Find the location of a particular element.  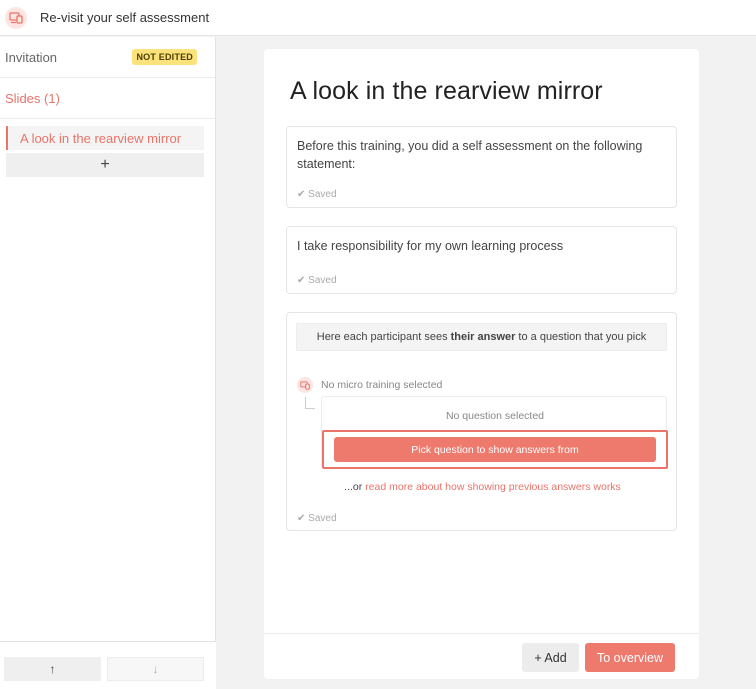

read-more-prefix: ...or is located at coordinates (353, 487).